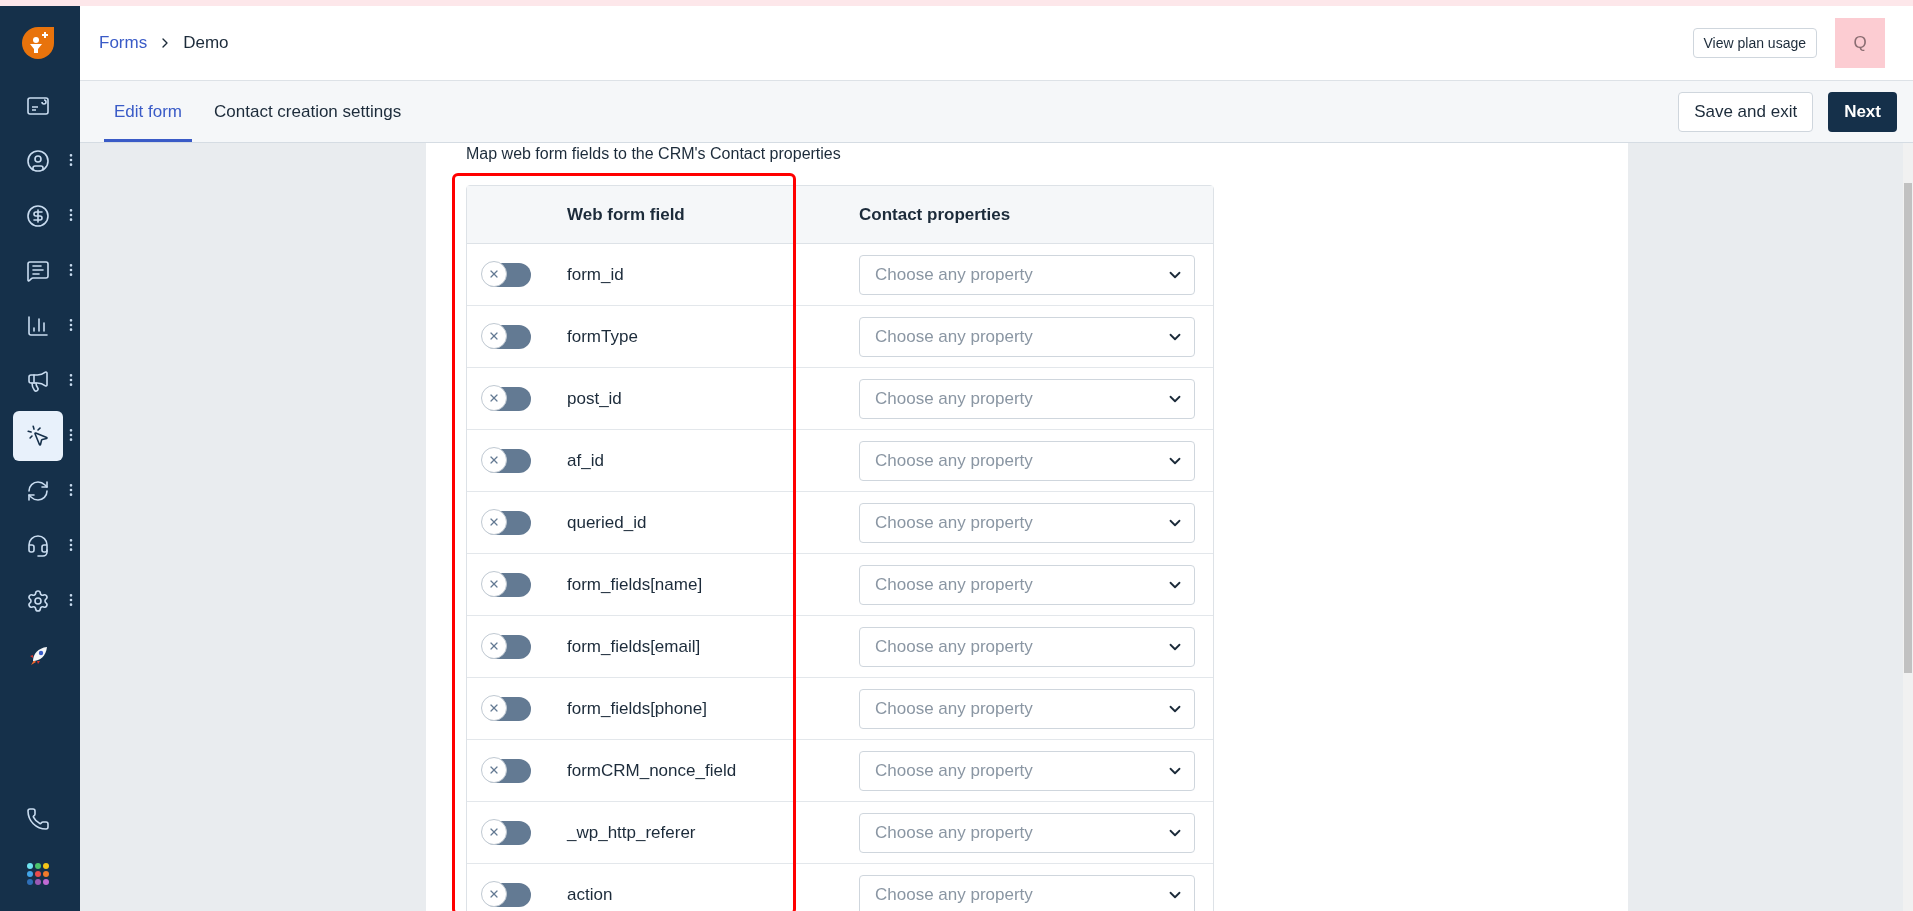  I want to click on section-title: Map web form fields to the CRM's Contact properties, so click(654, 154).